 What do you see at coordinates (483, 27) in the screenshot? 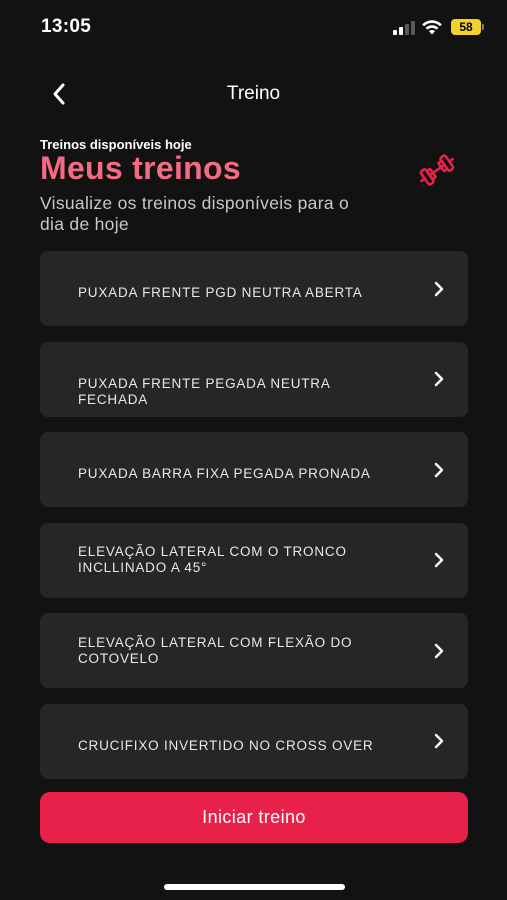
I see `battery-tip` at bounding box center [483, 27].